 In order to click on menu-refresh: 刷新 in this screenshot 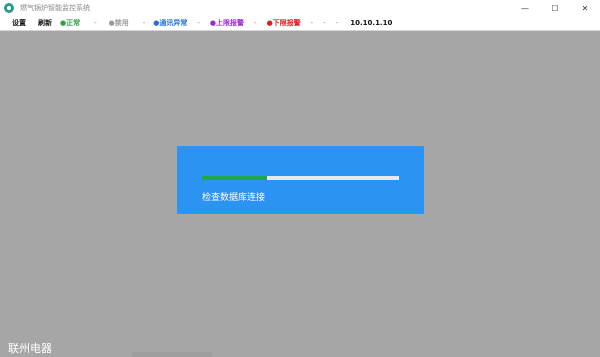, I will do `click(45, 23)`.